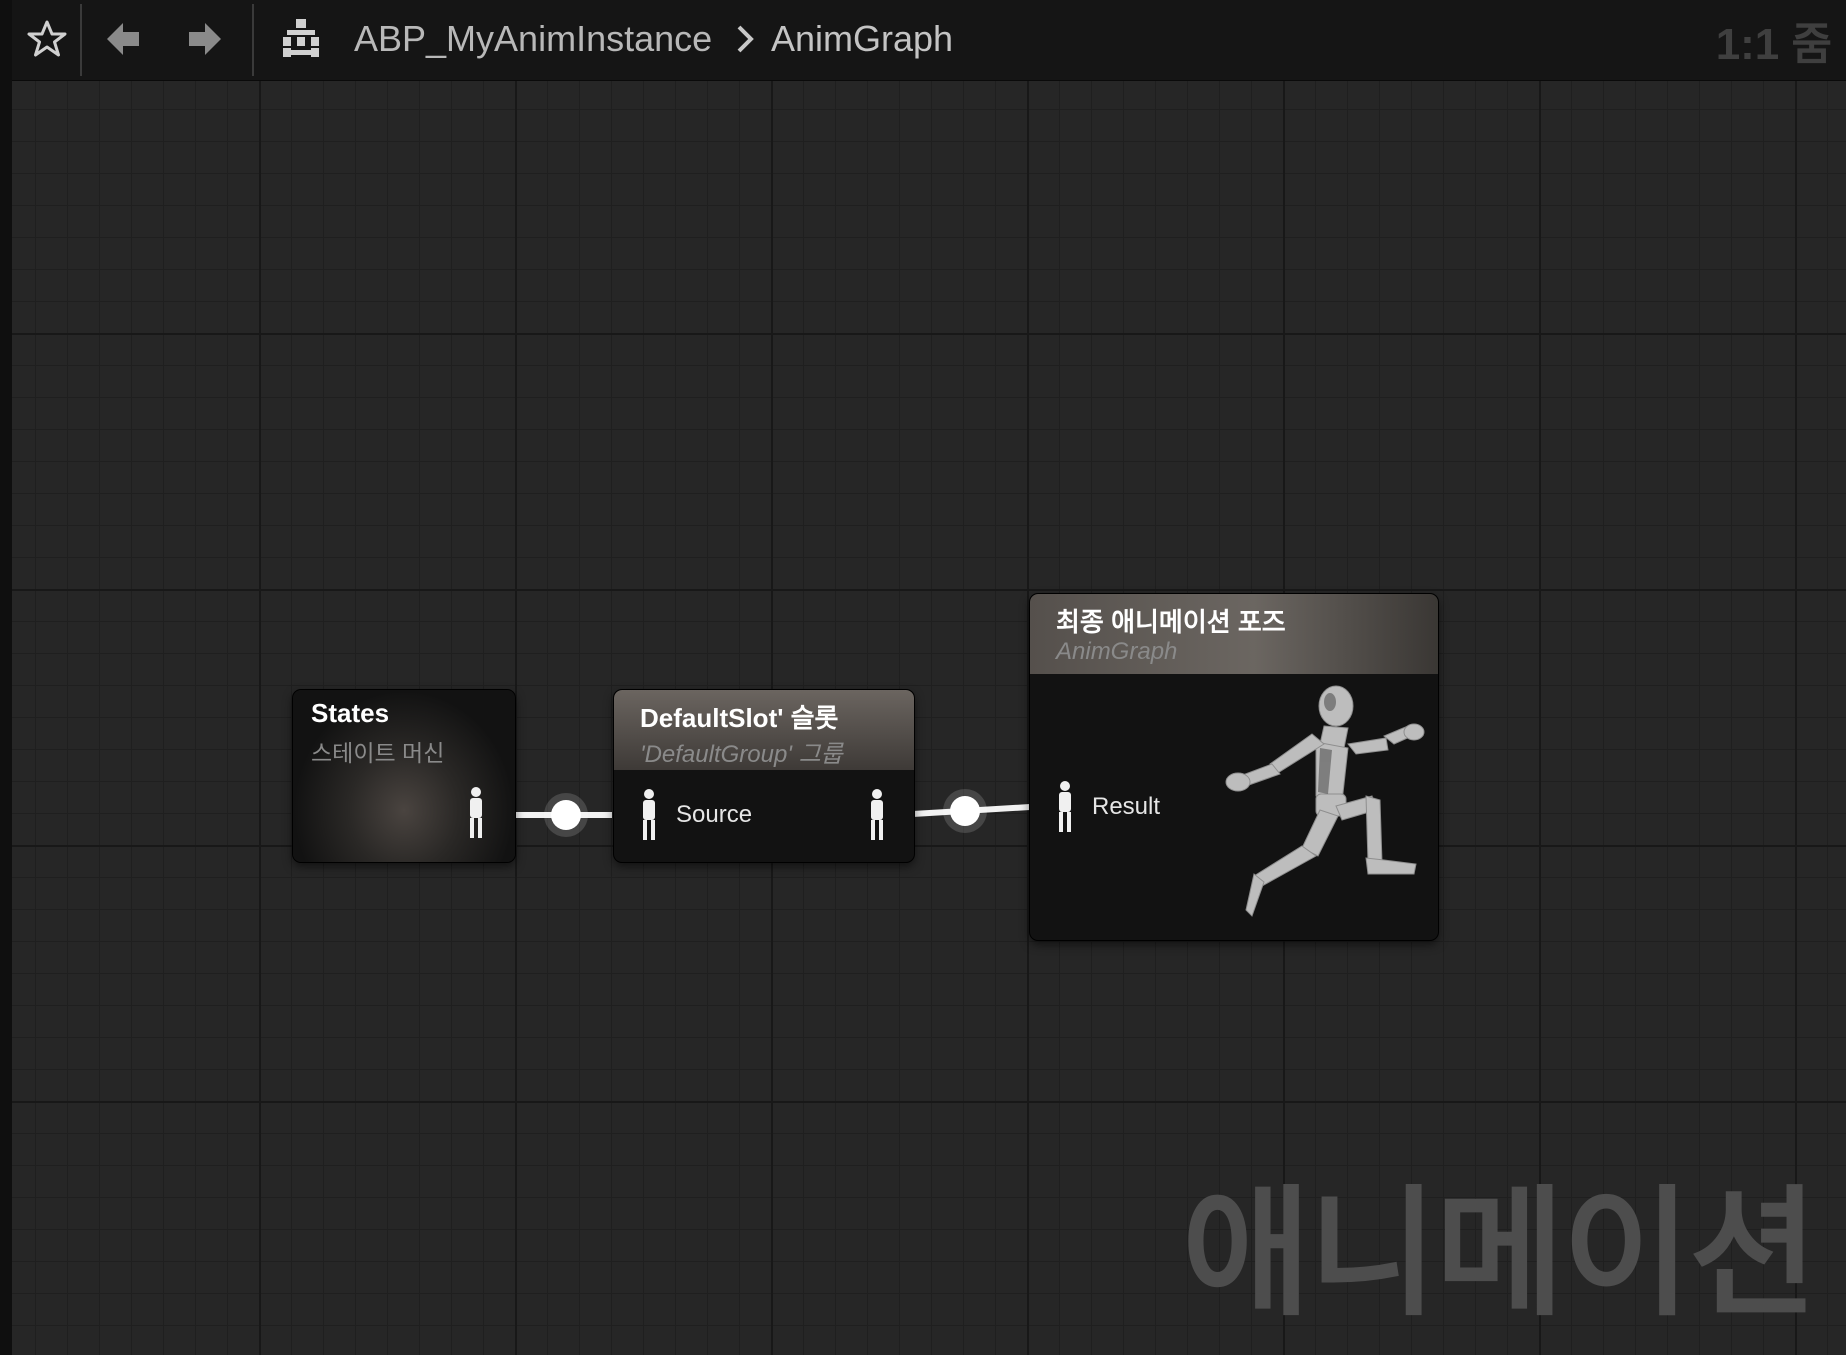 The height and width of the screenshot is (1355, 1846). What do you see at coordinates (1126, 806) in the screenshot?
I see `result-pin-label: Result` at bounding box center [1126, 806].